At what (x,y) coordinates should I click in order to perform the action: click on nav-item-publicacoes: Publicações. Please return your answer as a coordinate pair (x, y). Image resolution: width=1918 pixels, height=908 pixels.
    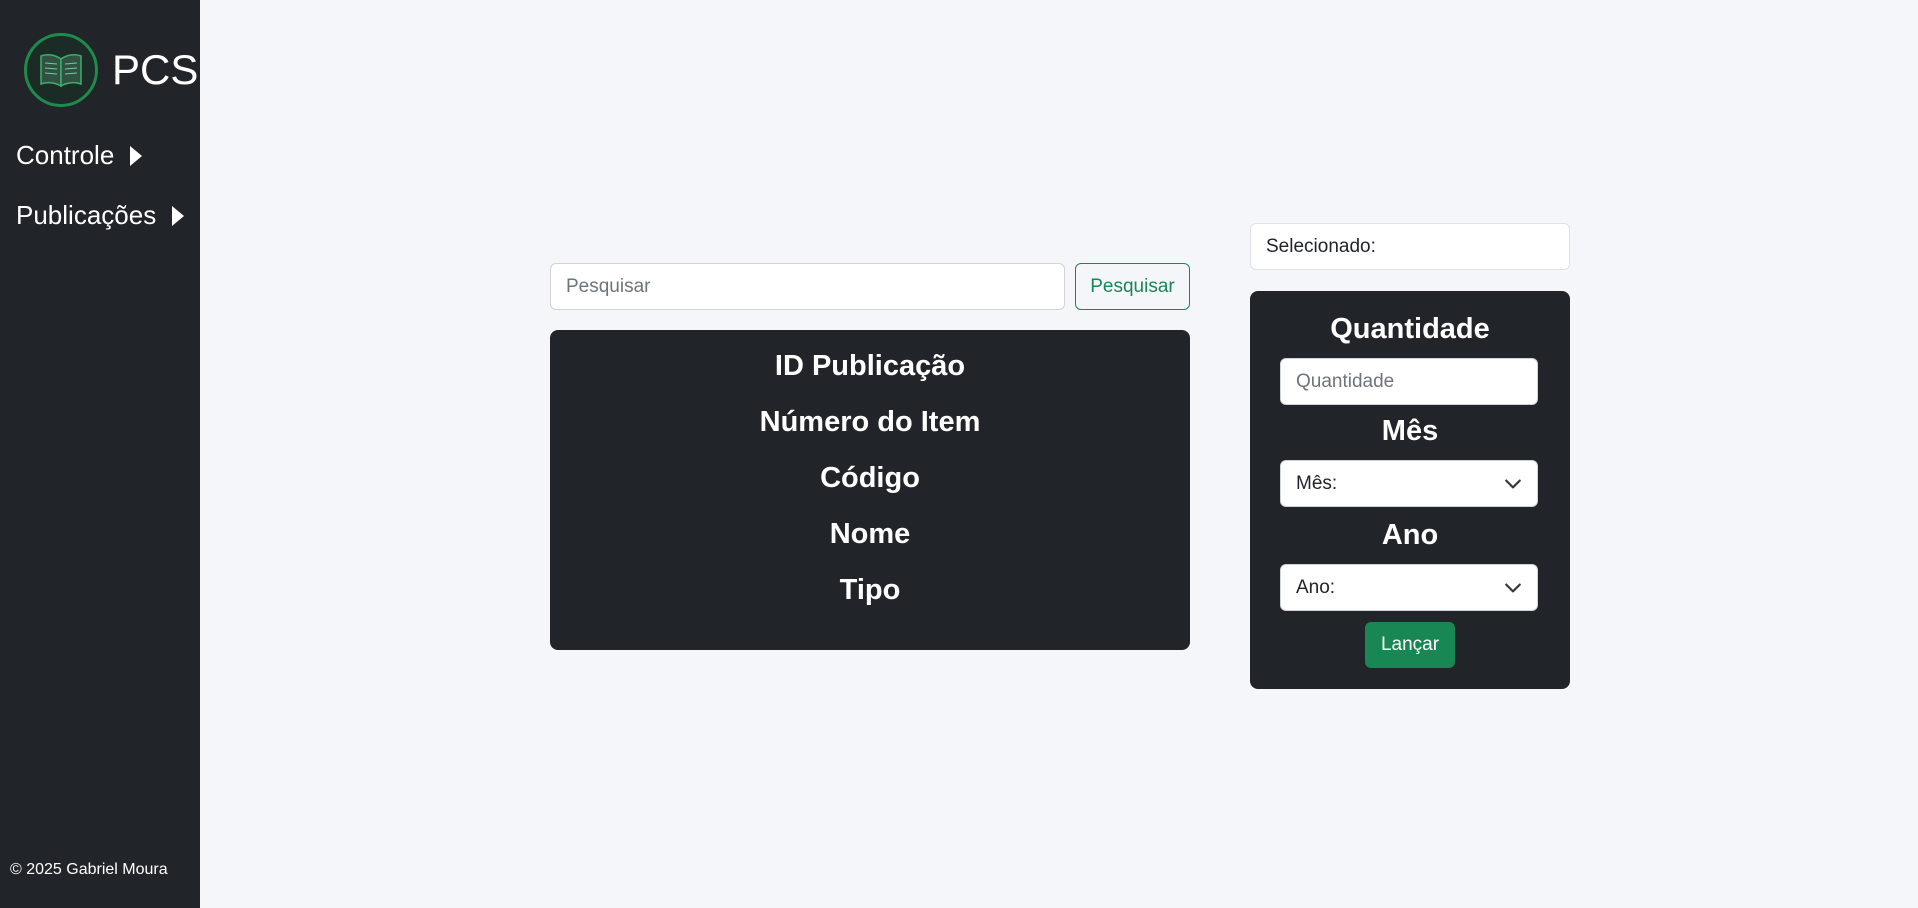
    Looking at the image, I should click on (100, 215).